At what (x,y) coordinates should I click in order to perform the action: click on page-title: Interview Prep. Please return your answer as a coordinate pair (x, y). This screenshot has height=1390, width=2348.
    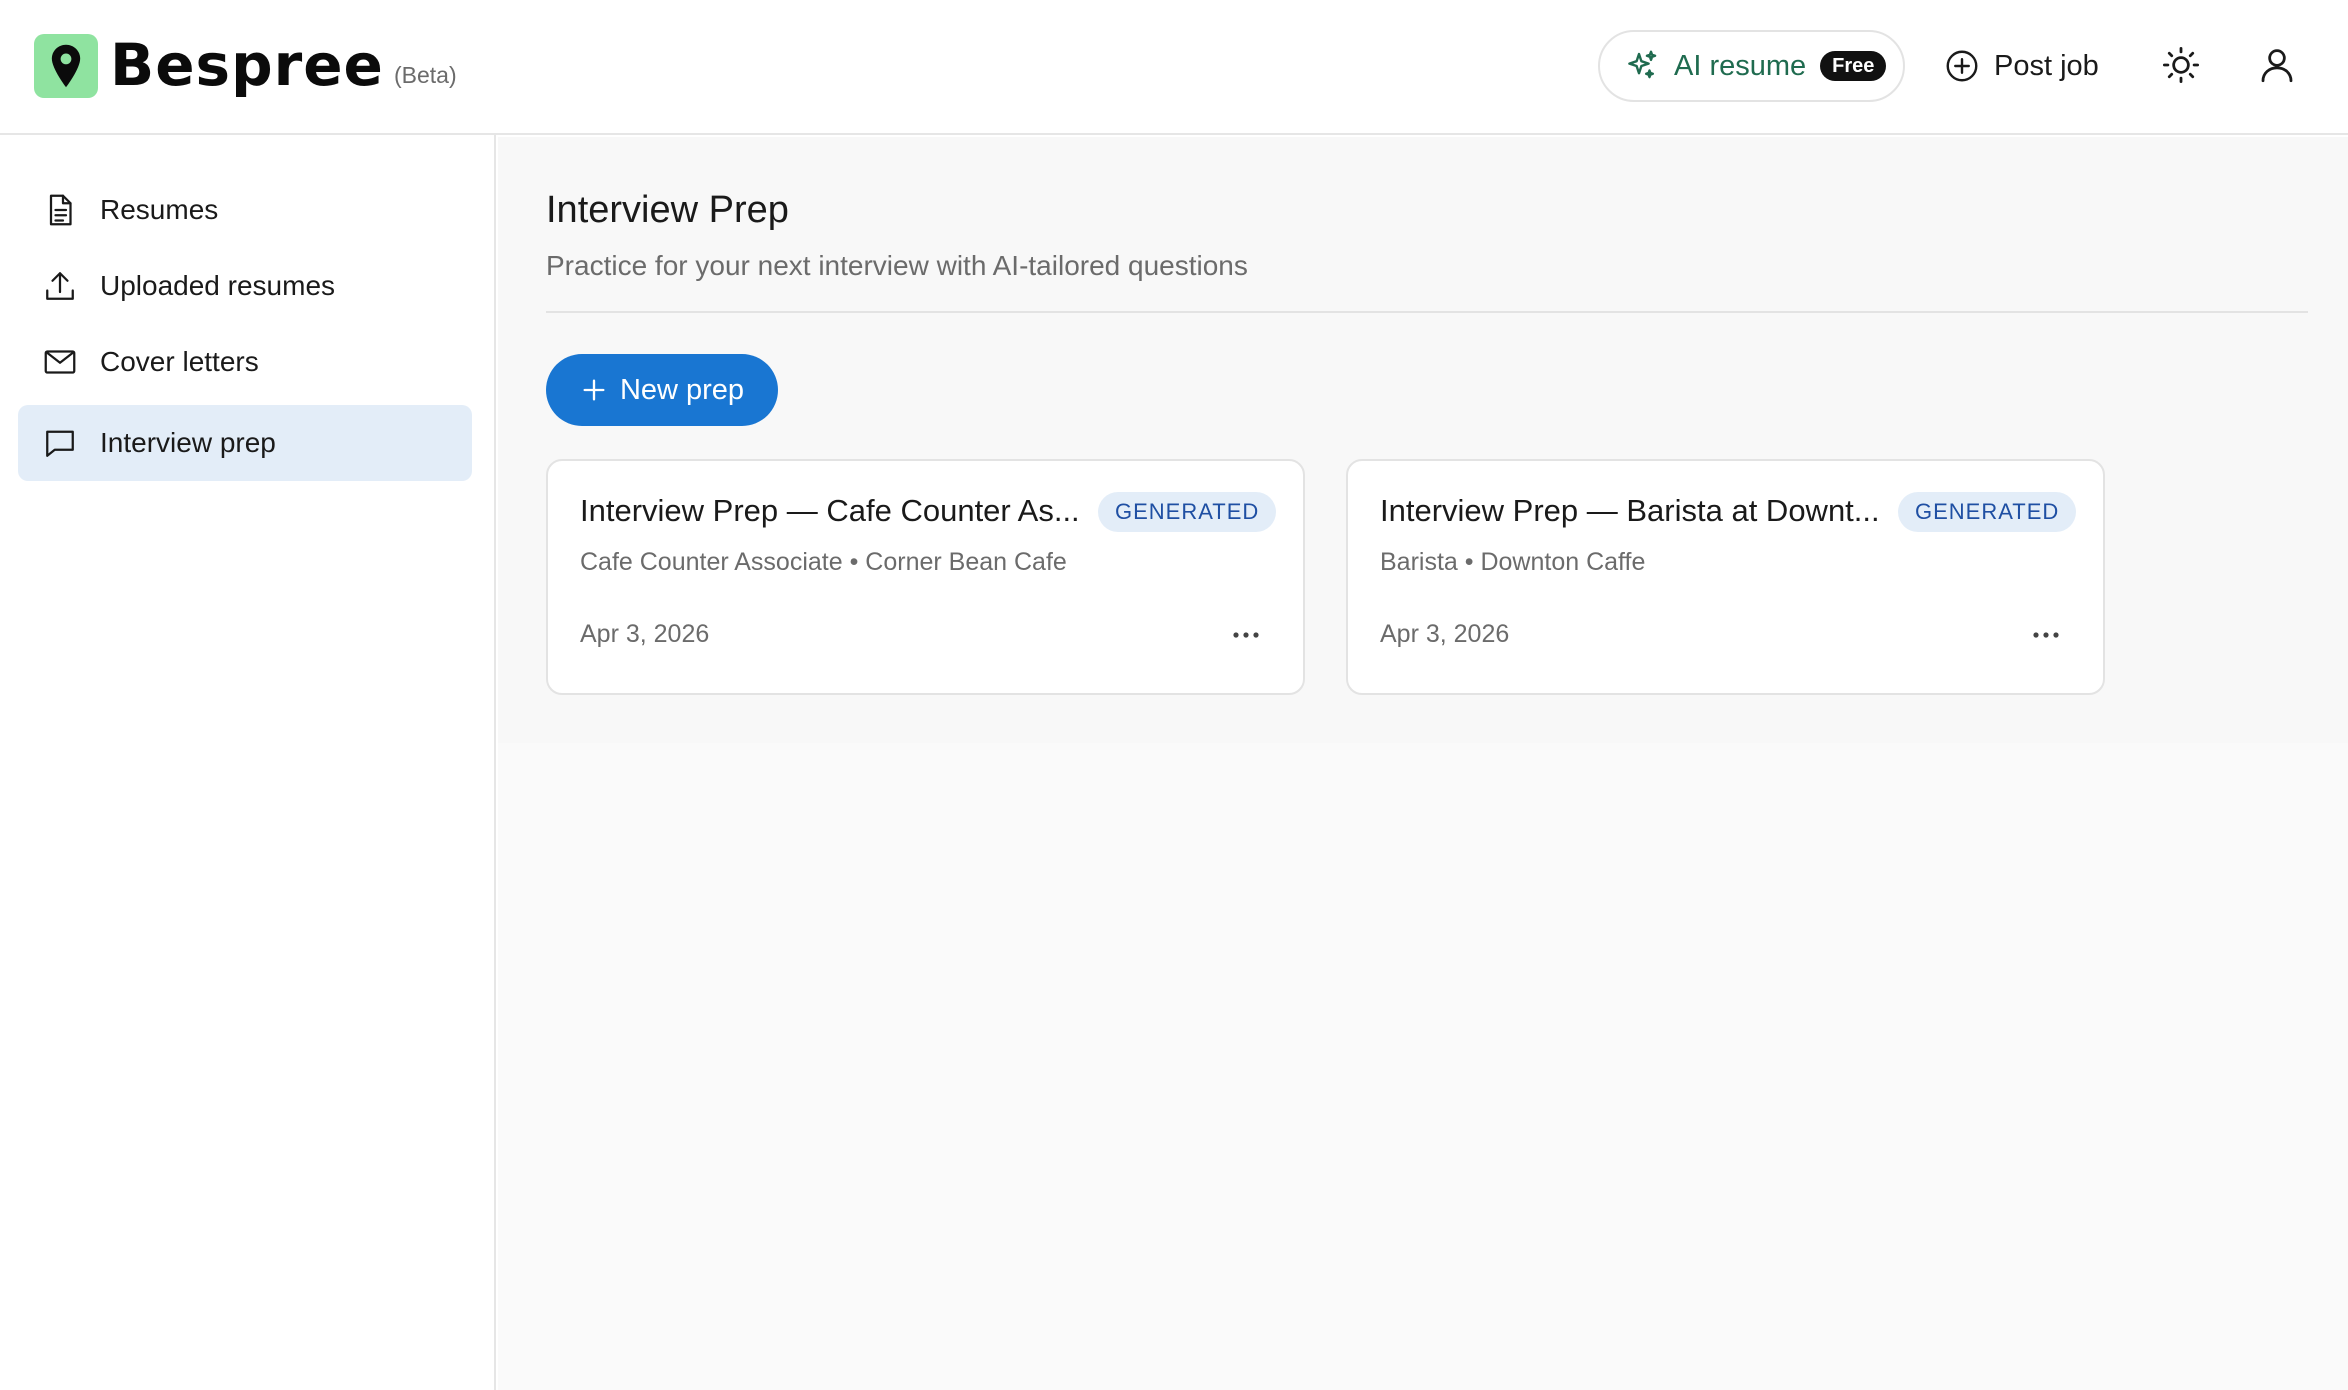
    Looking at the image, I should click on (667, 210).